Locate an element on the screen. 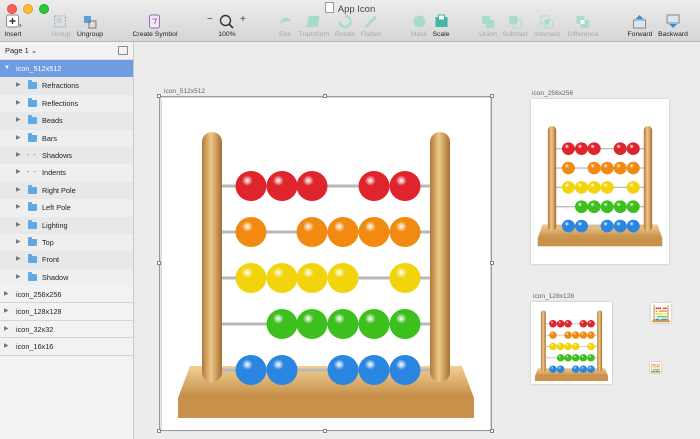 This screenshot has height=439, width=700. create-symbol-button: Create Symbol is located at coordinates (155, 26).